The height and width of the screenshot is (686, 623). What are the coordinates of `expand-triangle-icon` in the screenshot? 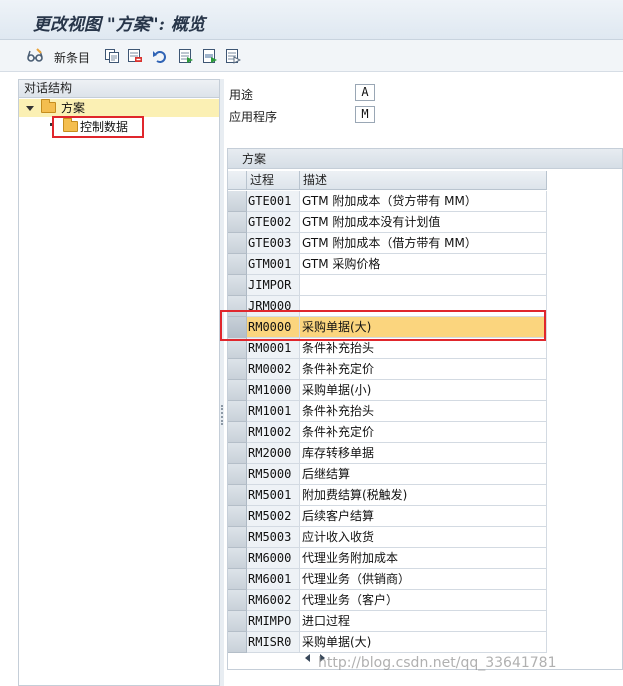 It's located at (30, 108).